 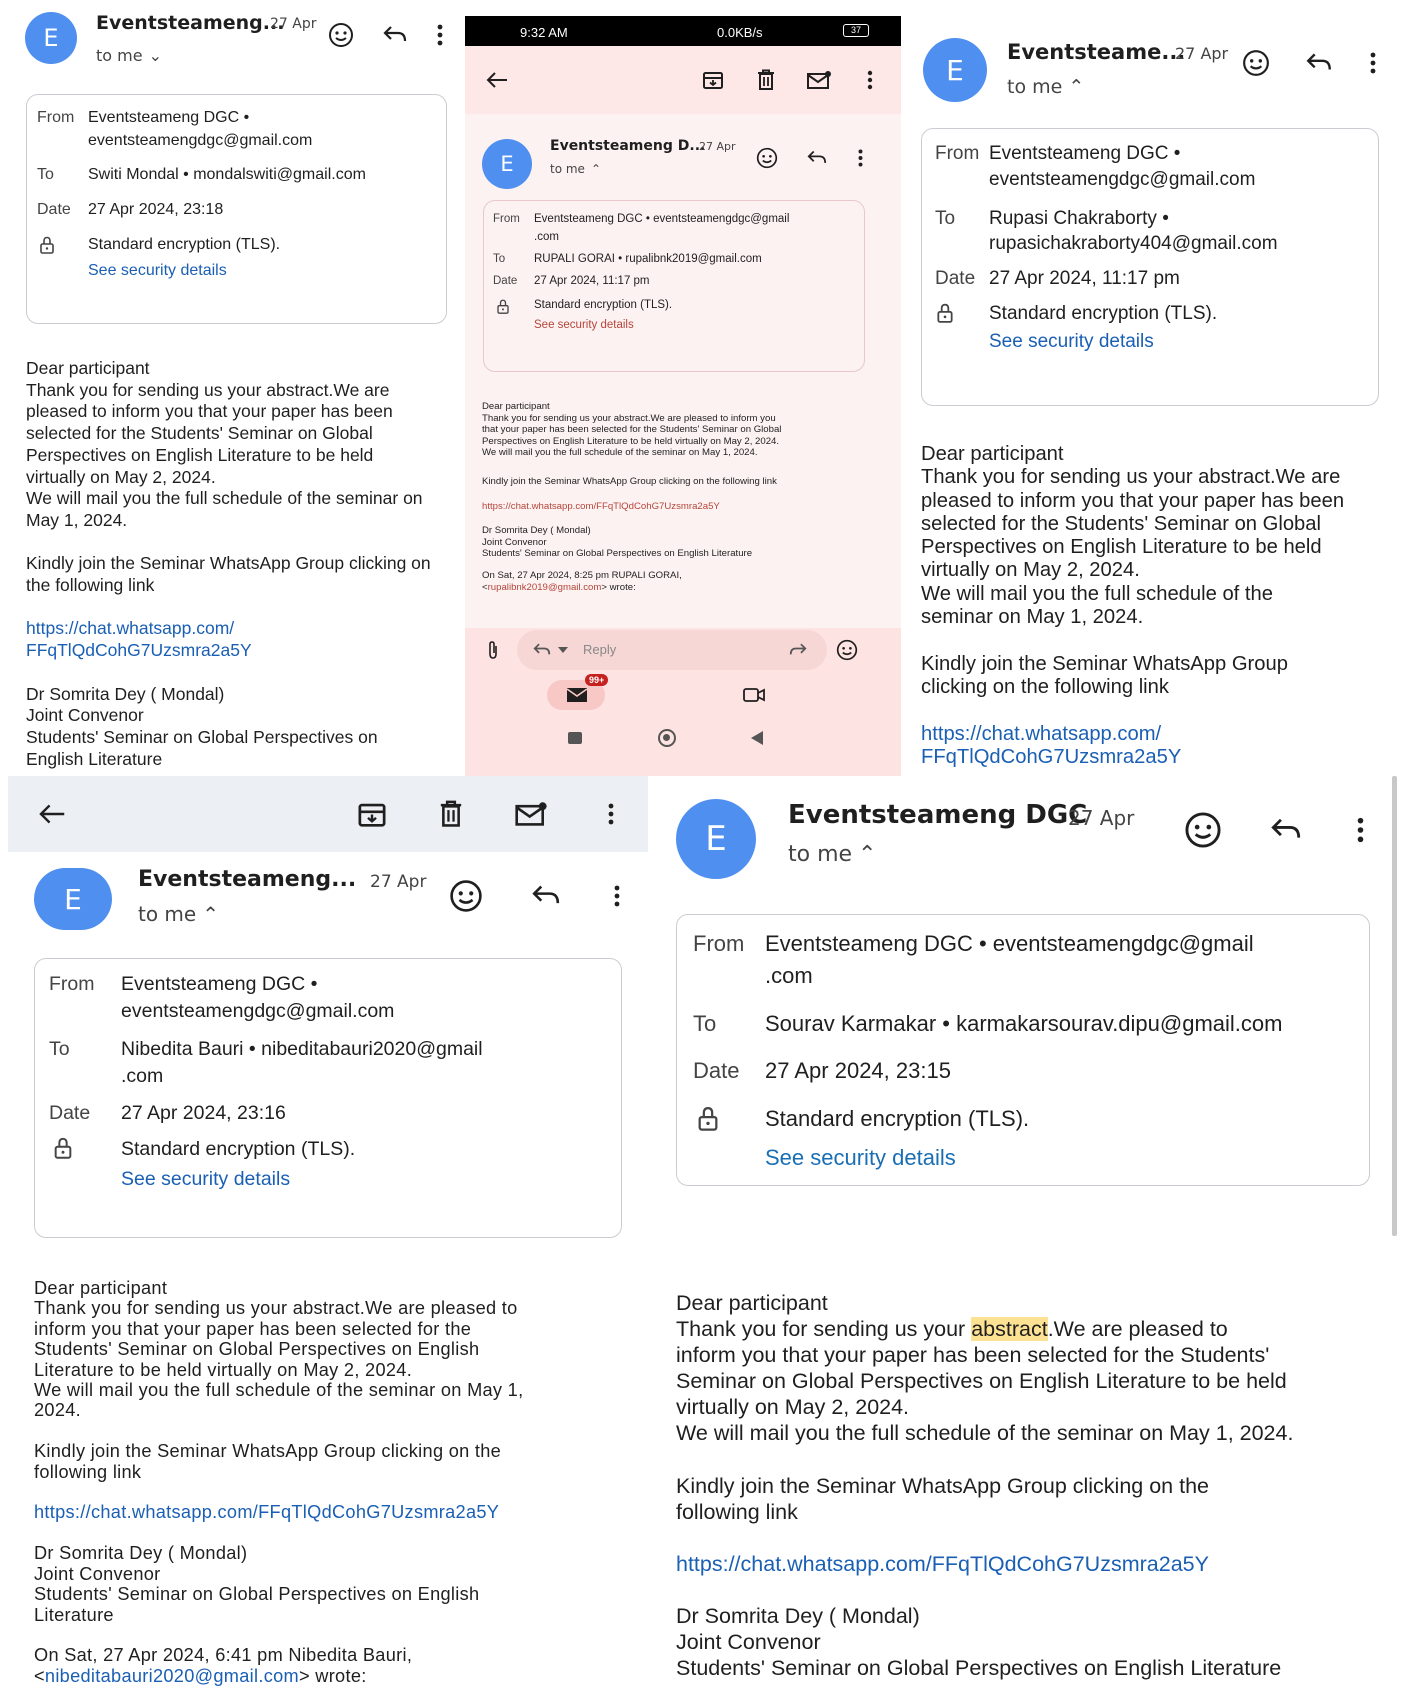 I want to click on scrollbar, so click(x=1394, y=1006).